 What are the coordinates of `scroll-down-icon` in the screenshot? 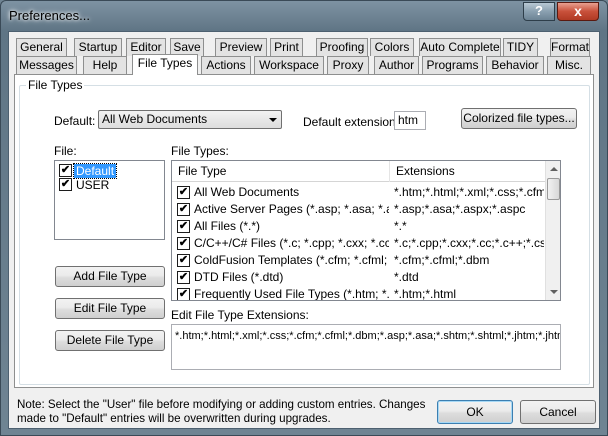 It's located at (553, 292).